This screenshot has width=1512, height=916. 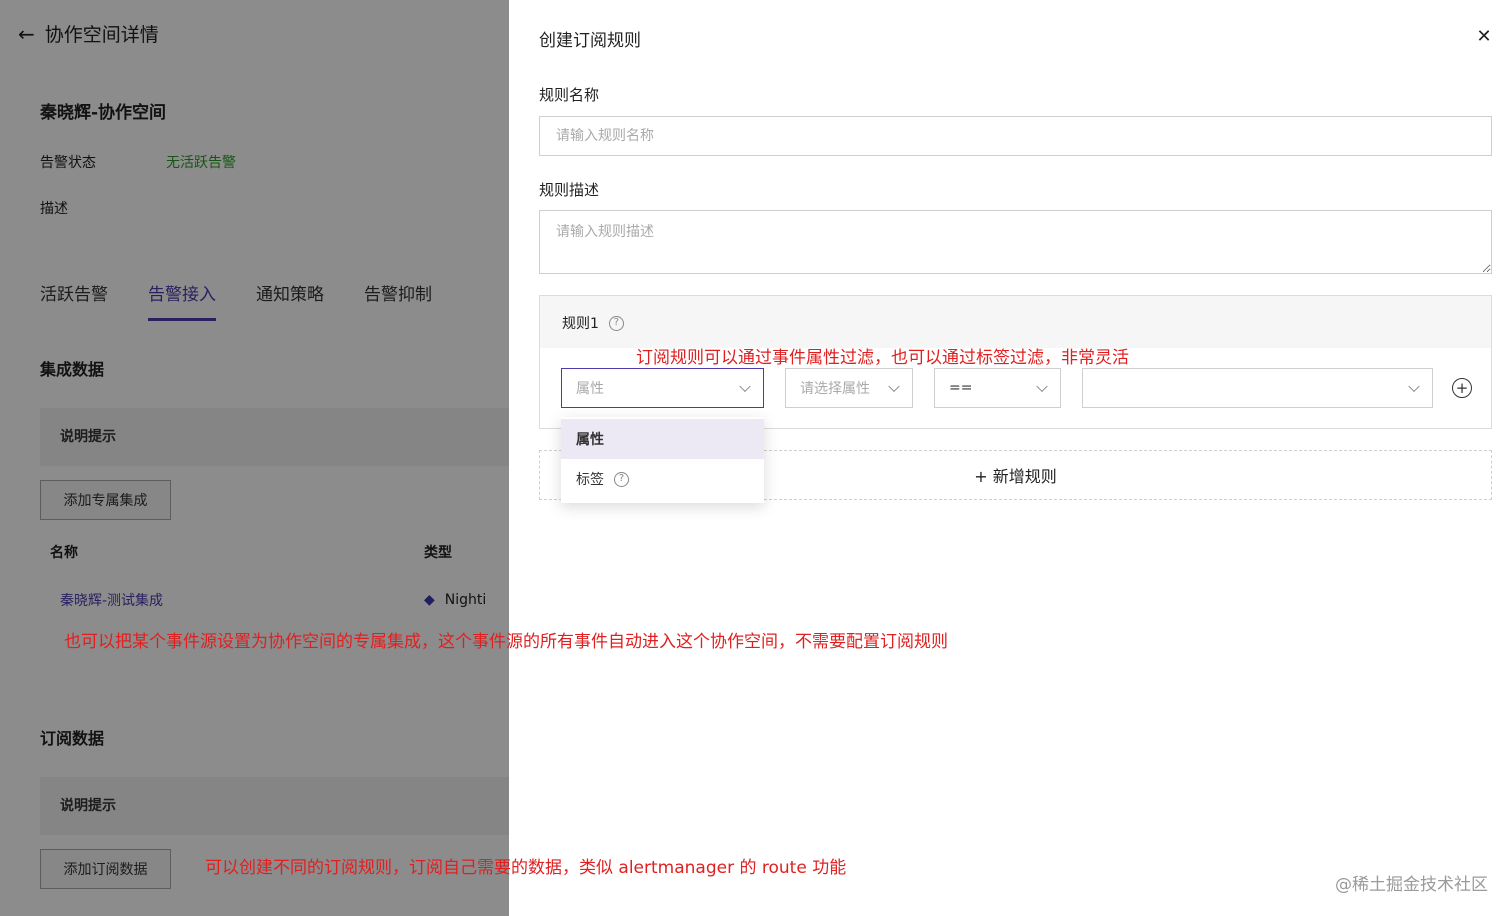 What do you see at coordinates (961, 388) in the screenshot?
I see `operator-value: ==` at bounding box center [961, 388].